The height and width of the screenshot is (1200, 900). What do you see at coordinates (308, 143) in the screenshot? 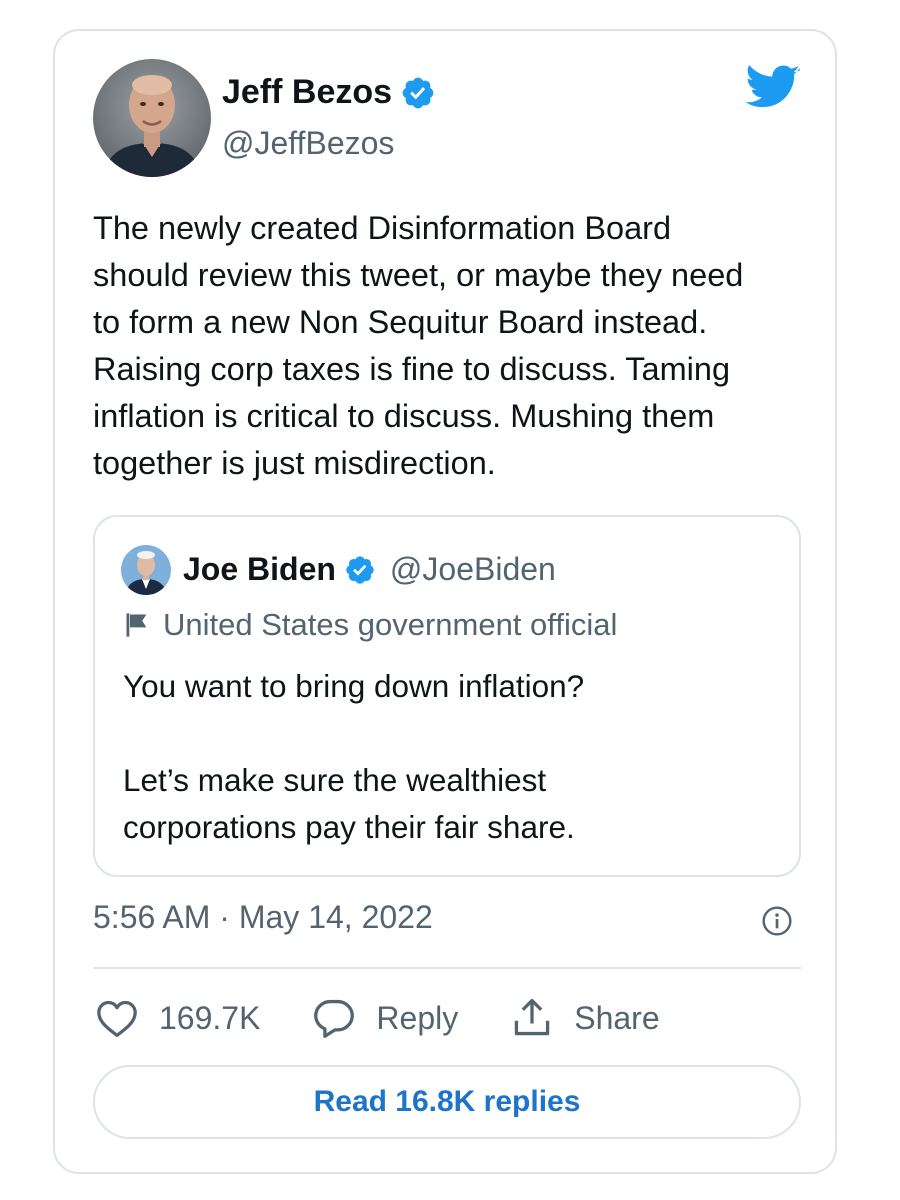
I see `author-handle: @JeffBezos` at bounding box center [308, 143].